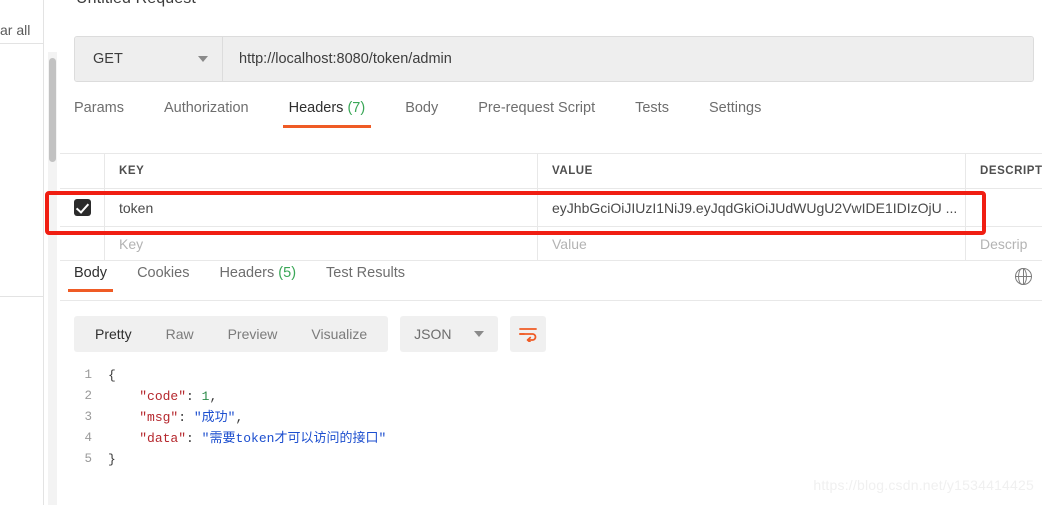 This screenshot has width=1042, height=505. Describe the element at coordinates (652, 108) in the screenshot. I see `tab-tests-label: Tests` at that location.